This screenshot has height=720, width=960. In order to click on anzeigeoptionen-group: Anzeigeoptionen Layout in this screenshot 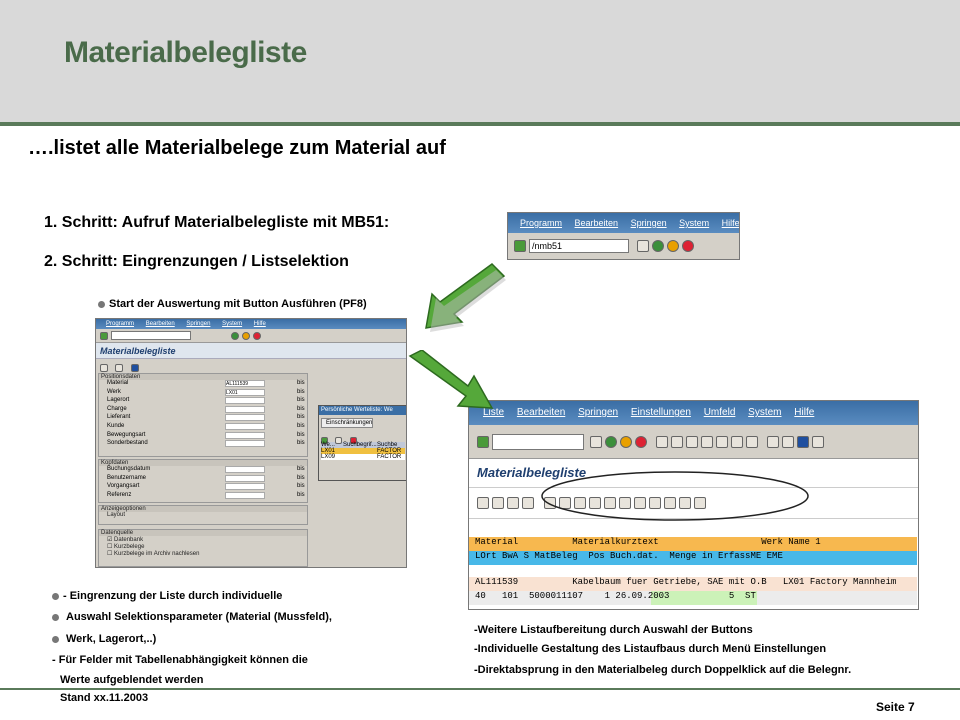, I will do `click(203, 515)`.